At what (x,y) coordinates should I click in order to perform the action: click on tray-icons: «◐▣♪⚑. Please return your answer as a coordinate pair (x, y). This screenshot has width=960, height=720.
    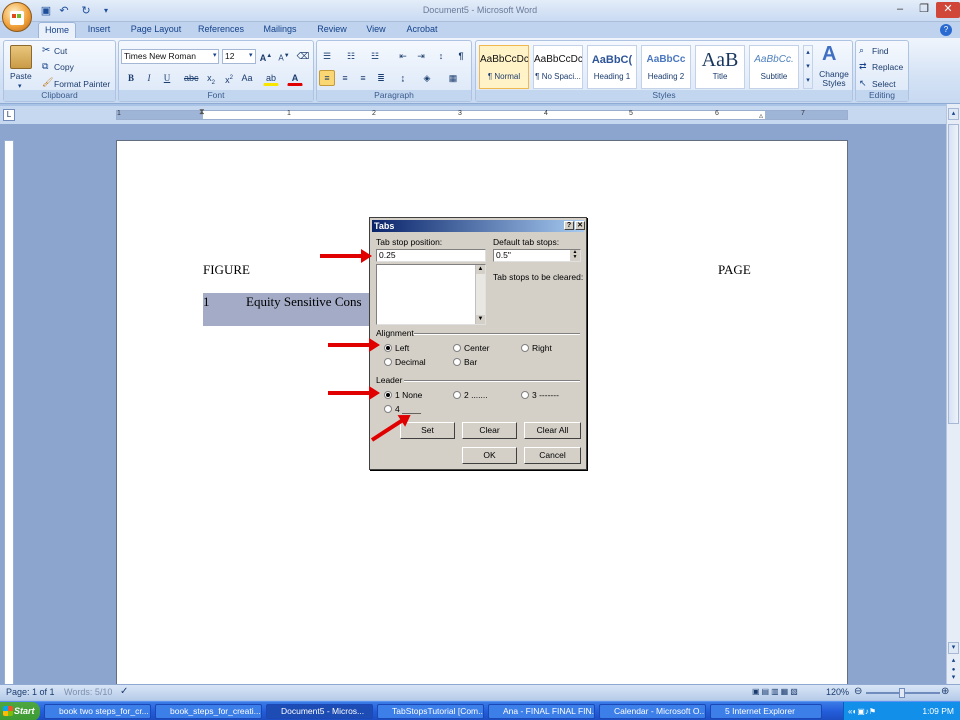
    Looking at the image, I should click on (862, 711).